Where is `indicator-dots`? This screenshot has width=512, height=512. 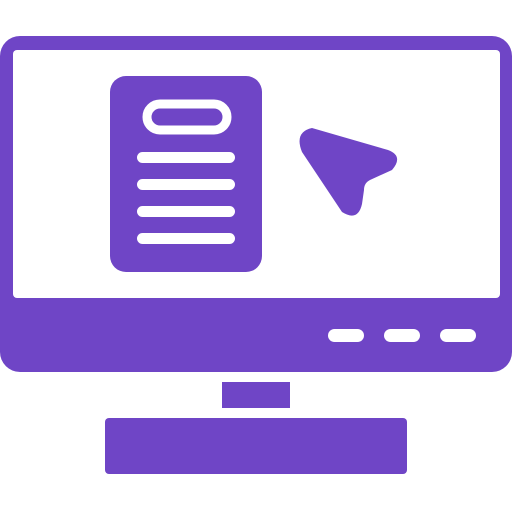 indicator-dots is located at coordinates (402, 335).